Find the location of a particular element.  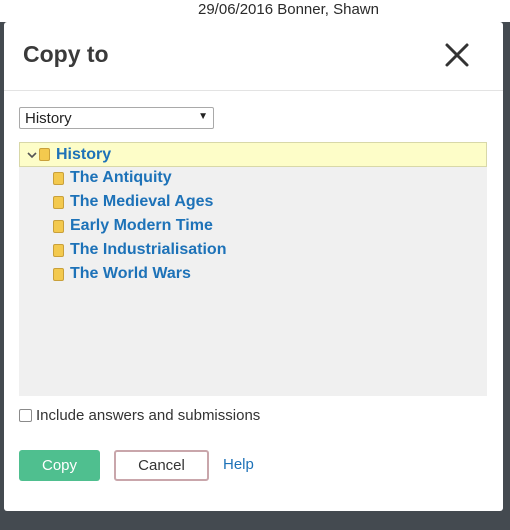

tree-item-label: The World Wars is located at coordinates (130, 274).